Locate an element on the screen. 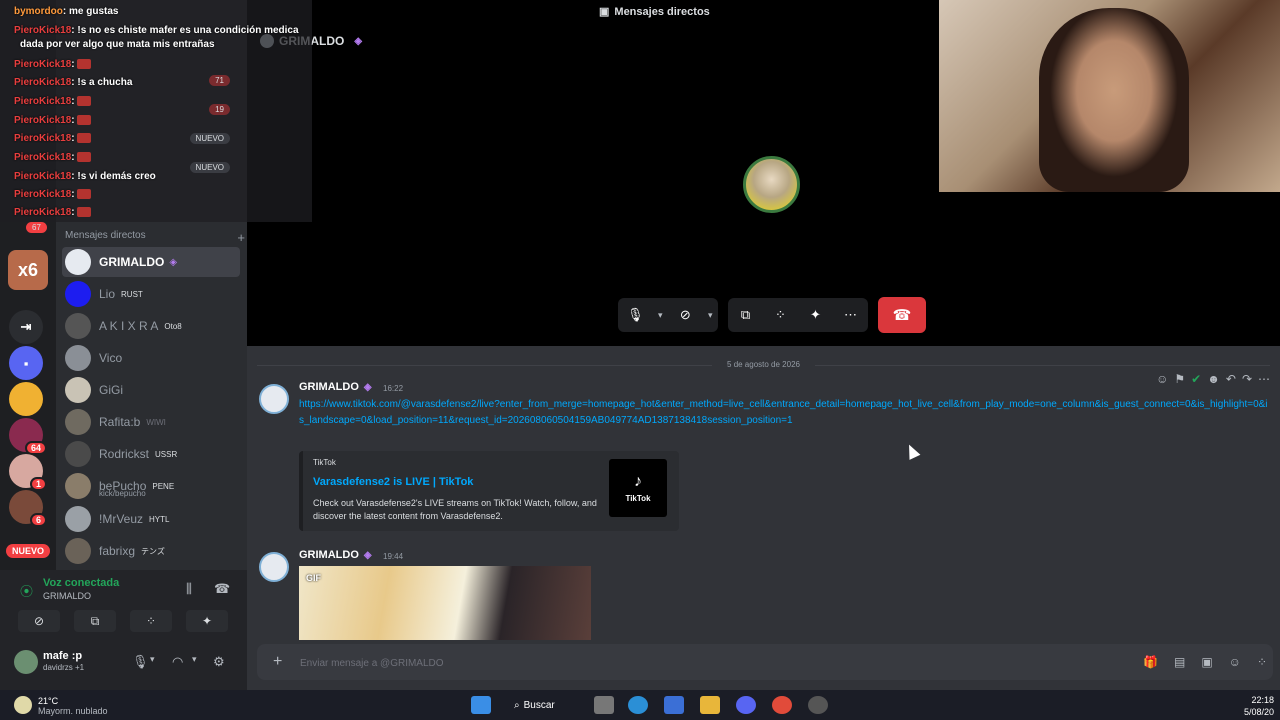 This screenshot has height=720, width=1280. speaking-avatar is located at coordinates (771, 184).